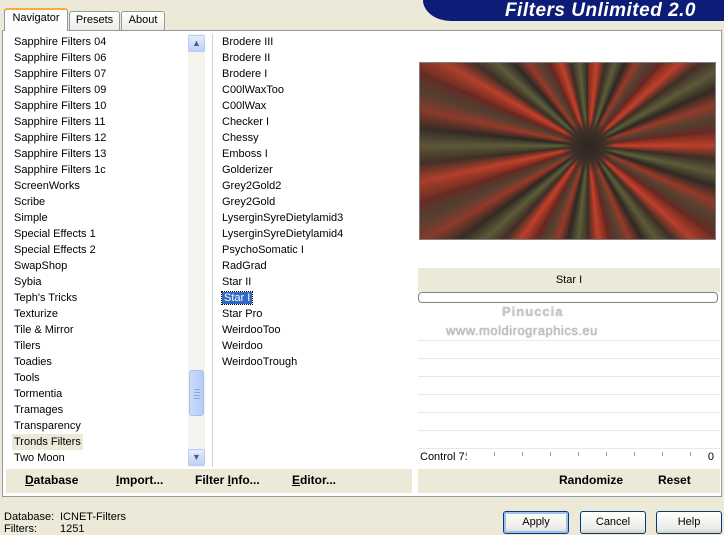 Image resolution: width=724 pixels, height=535 pixels. What do you see at coordinates (41, 266) in the screenshot?
I see `list-item-label: SwapShop` at bounding box center [41, 266].